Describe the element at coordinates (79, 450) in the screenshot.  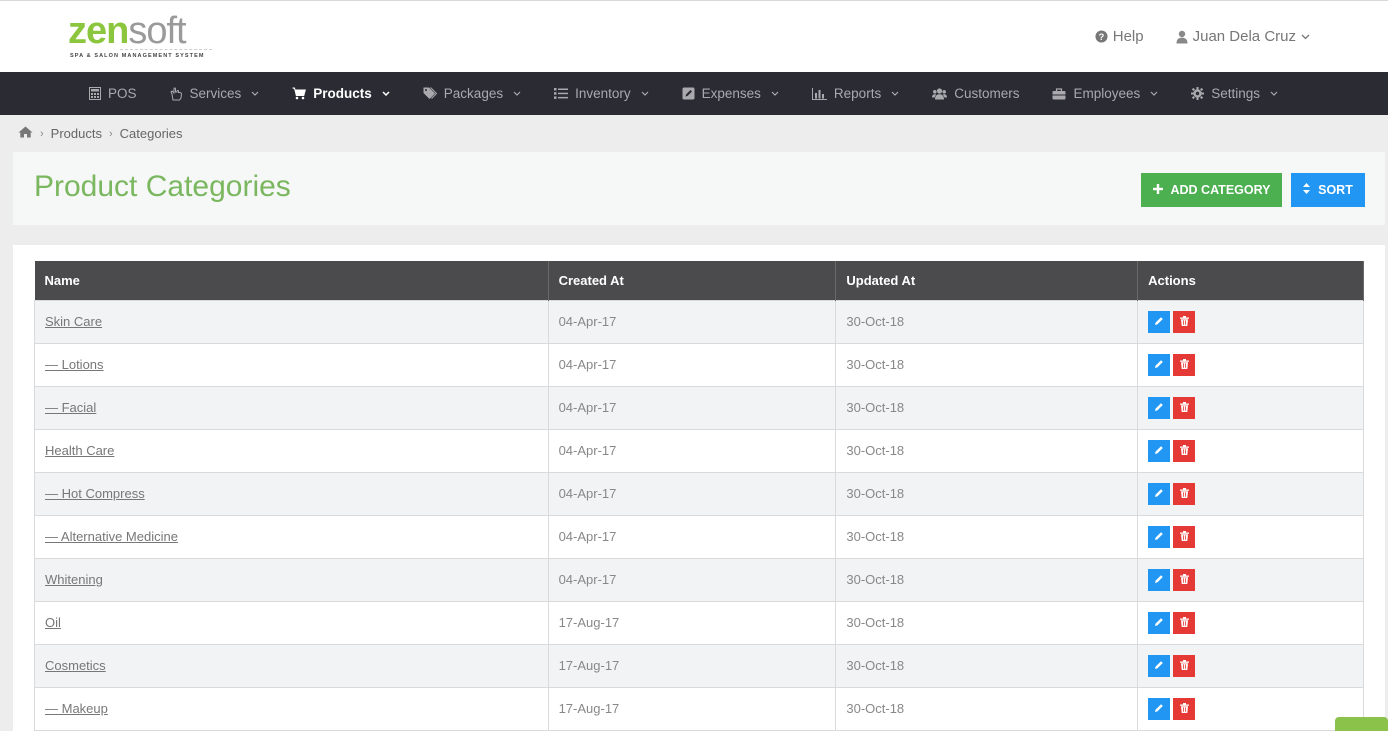
I see `category-link: Health Care` at that location.